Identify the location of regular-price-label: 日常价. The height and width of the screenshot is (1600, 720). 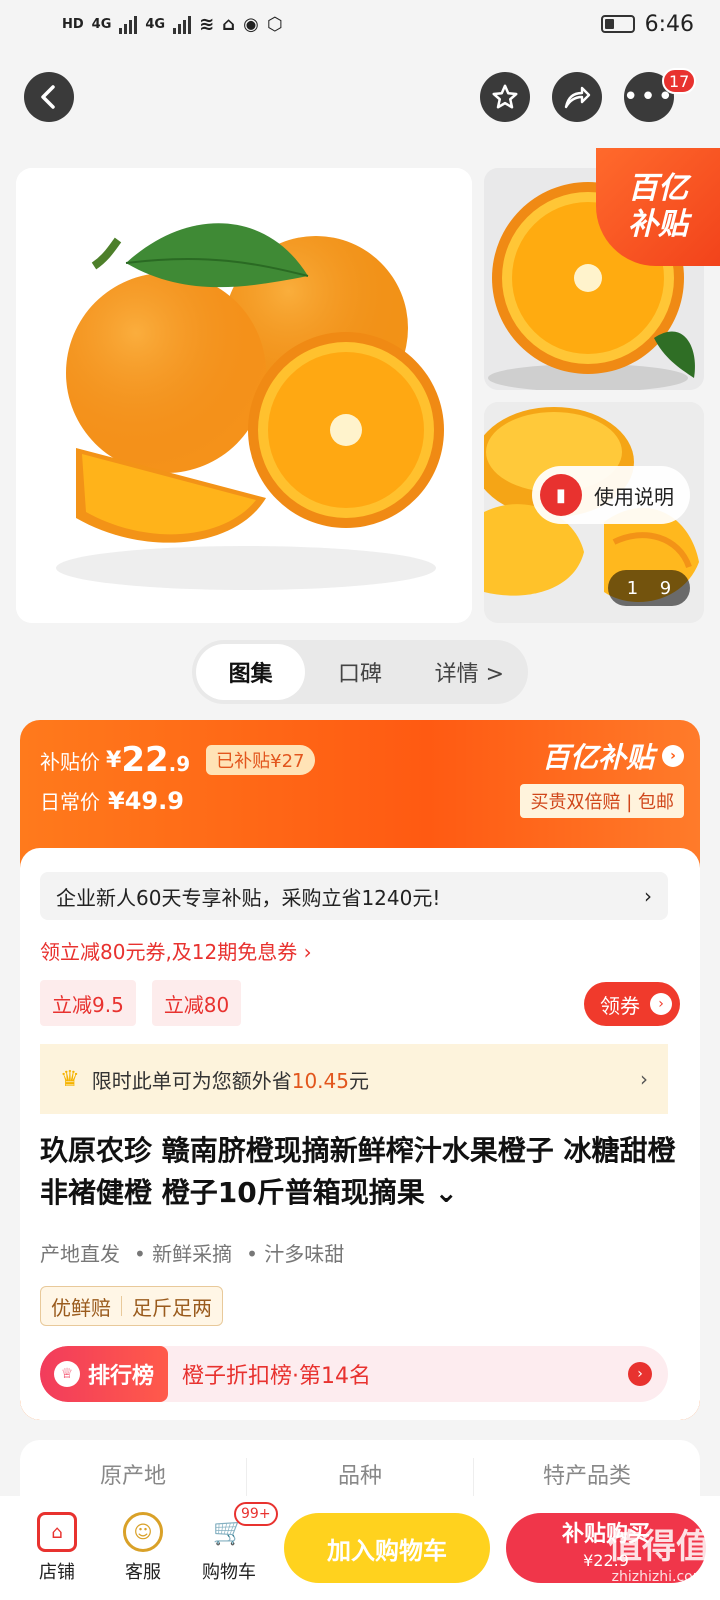
(70, 802).